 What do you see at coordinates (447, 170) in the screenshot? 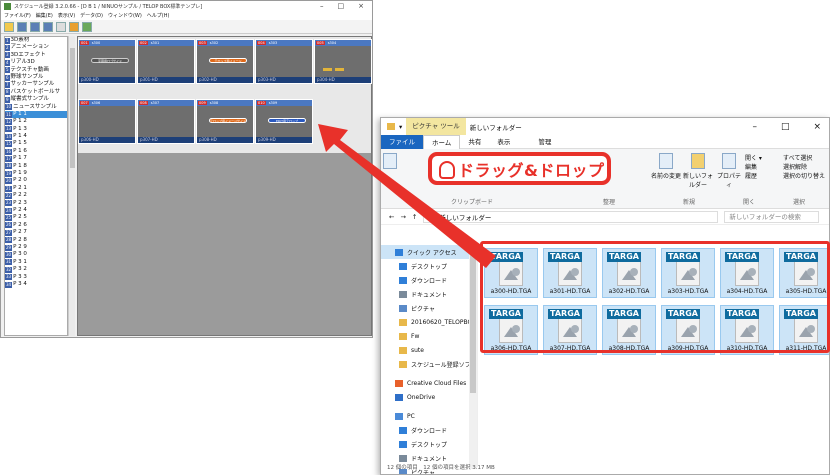
I see `hand-pointer-icon` at bounding box center [447, 170].